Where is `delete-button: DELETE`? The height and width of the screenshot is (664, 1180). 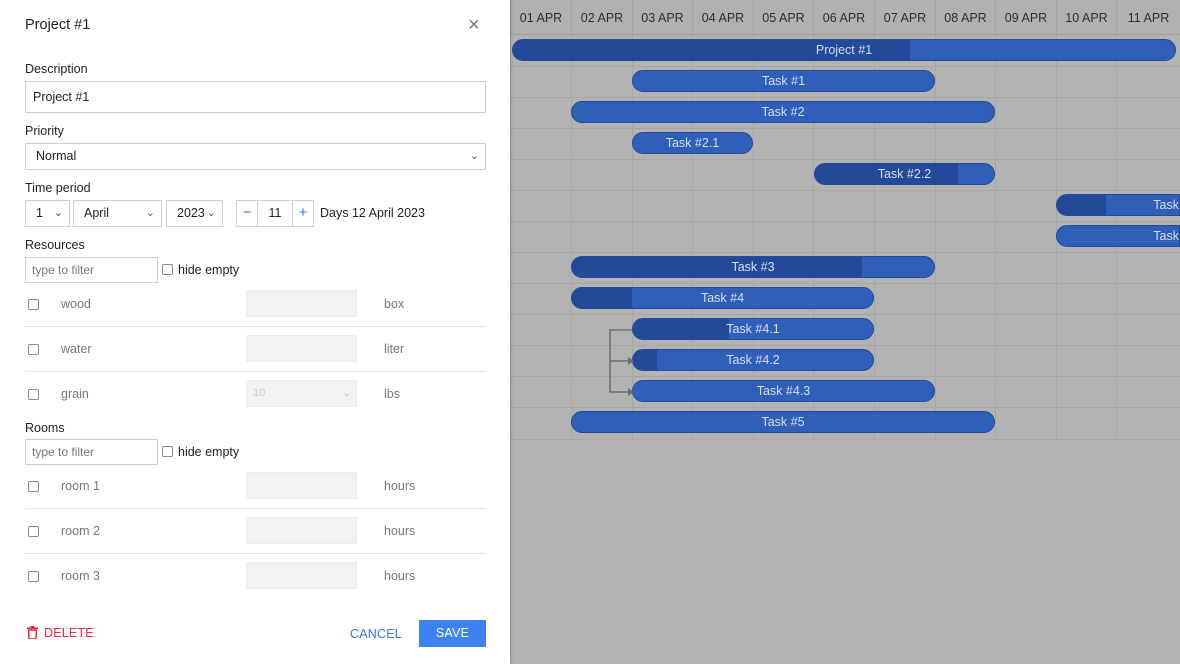 delete-button: DELETE is located at coordinates (60, 633).